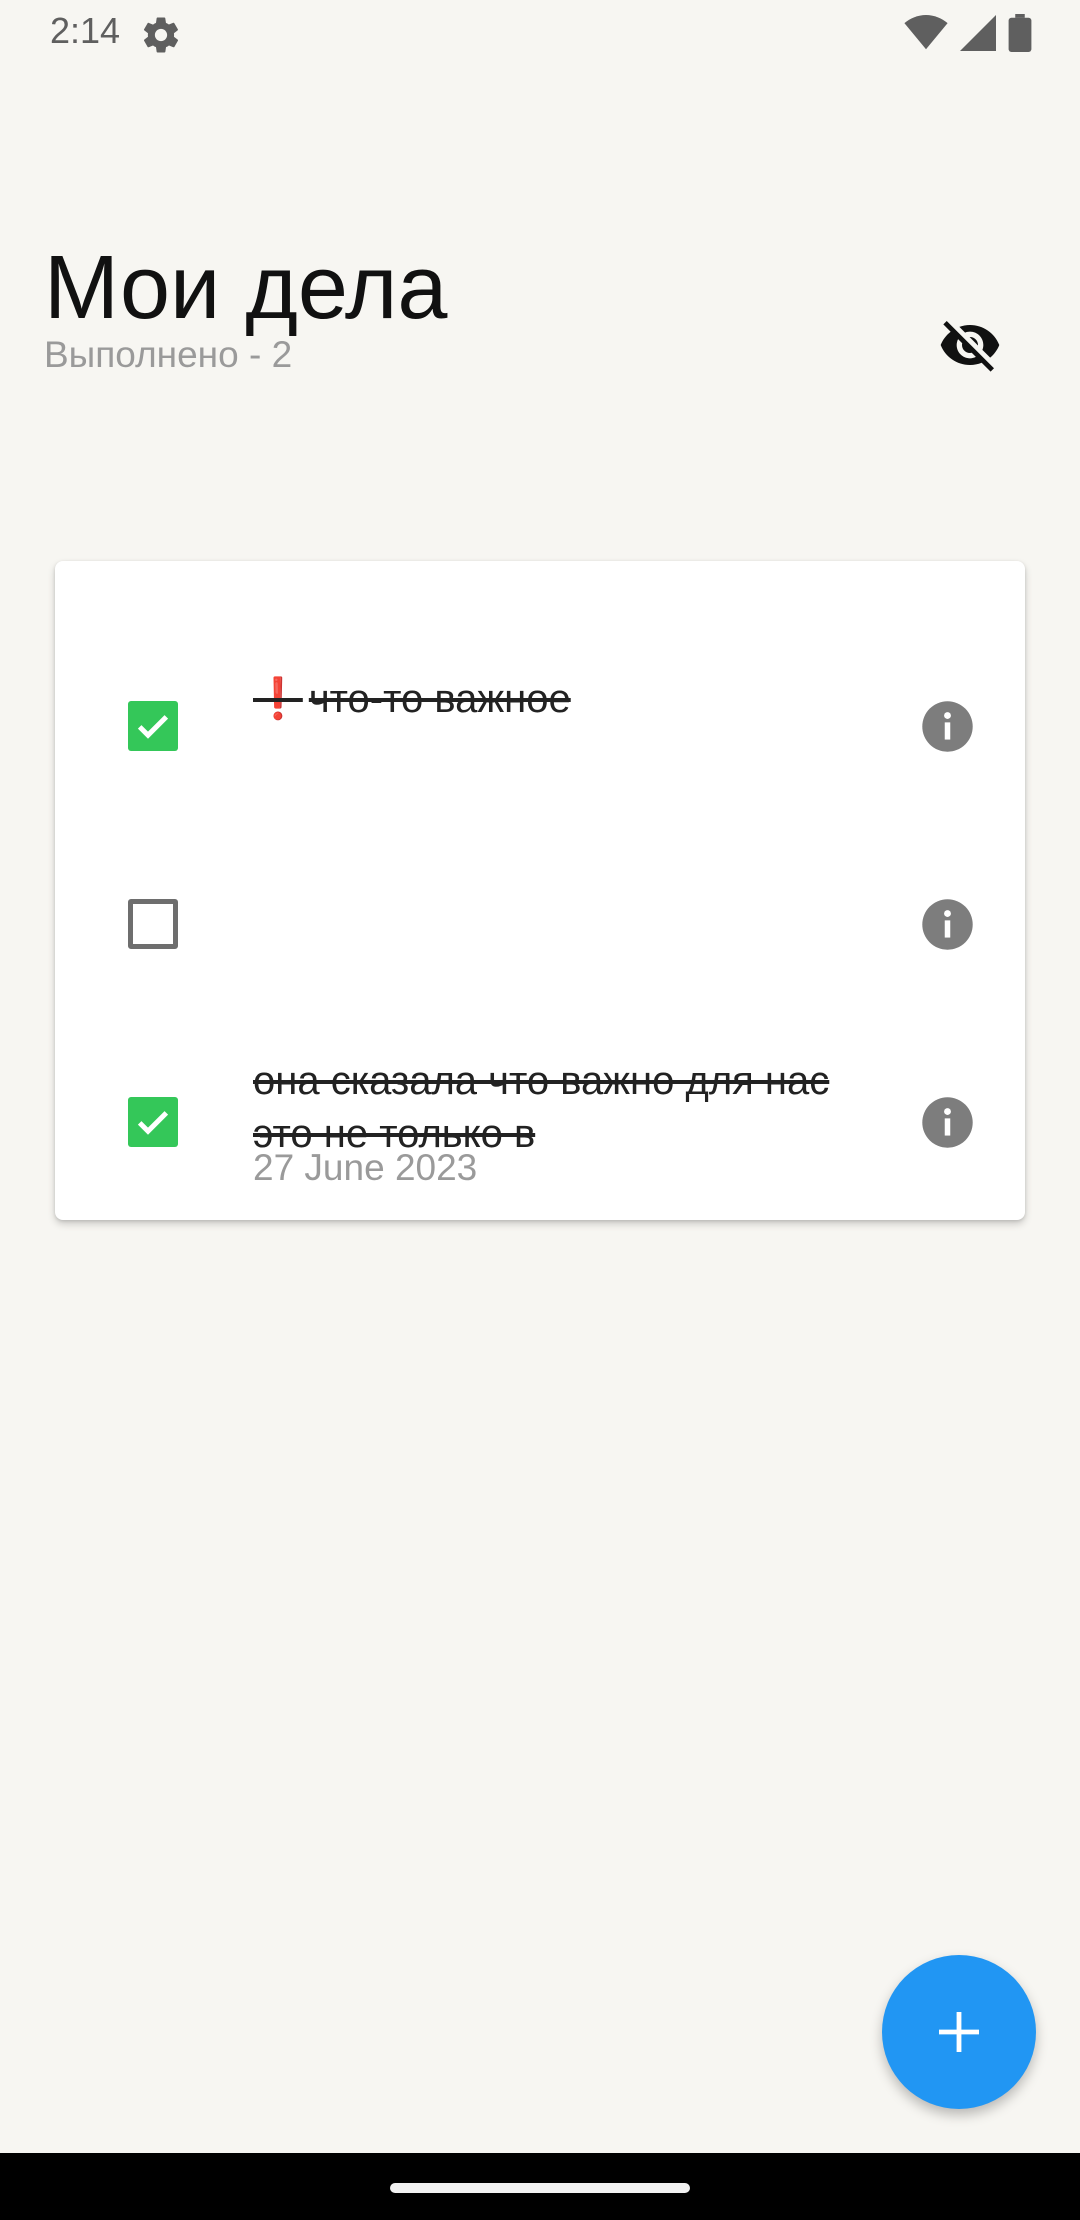  Describe the element at coordinates (168, 354) in the screenshot. I see `completed-count: Выполнено - 2` at that location.